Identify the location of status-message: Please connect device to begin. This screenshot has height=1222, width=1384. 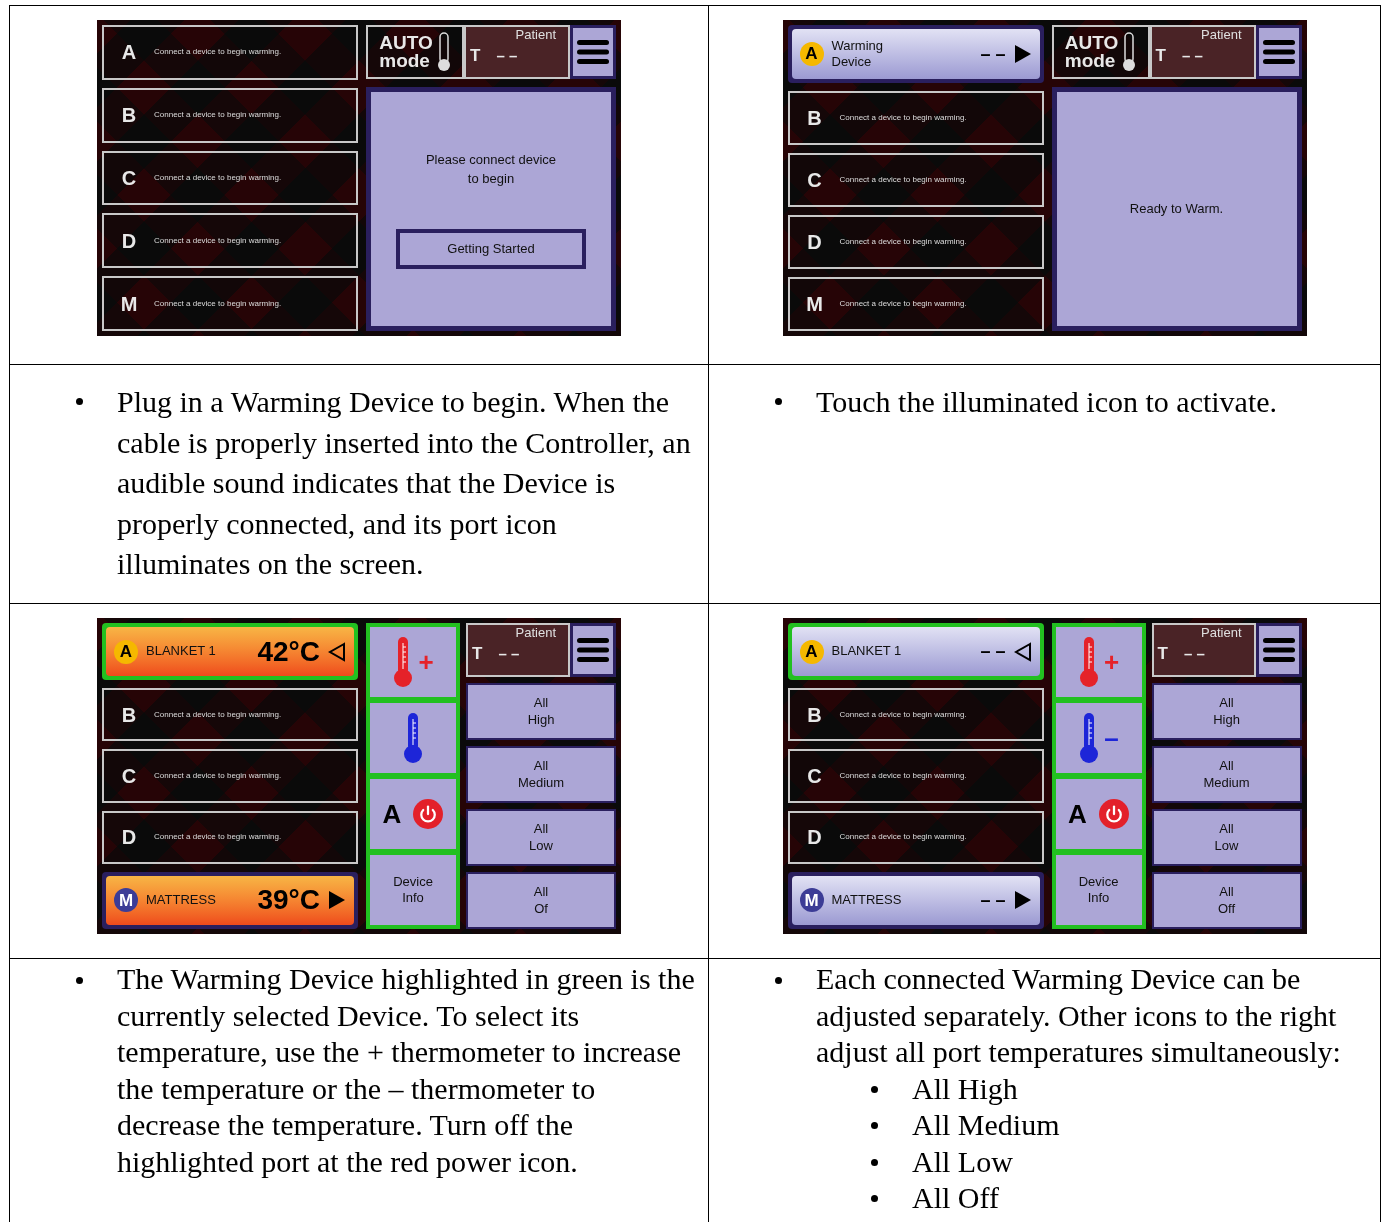
(491, 169).